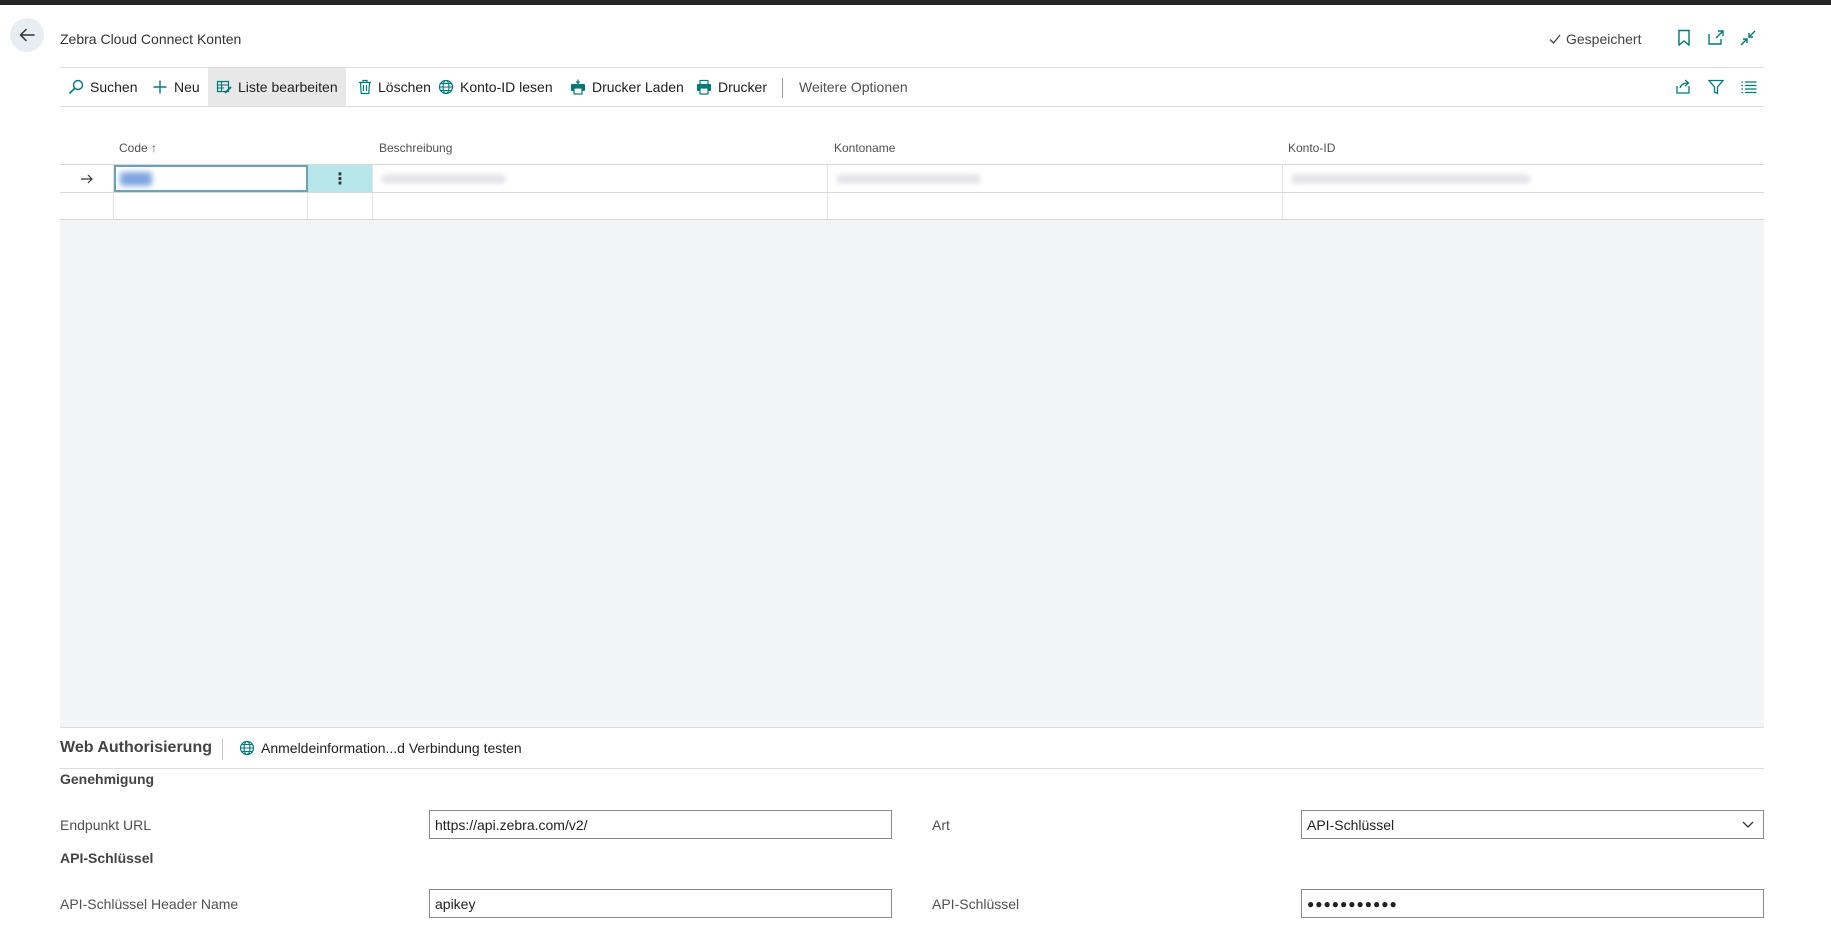  Describe the element at coordinates (154, 148) in the screenshot. I see `sort-ascending-icon: ↑` at that location.